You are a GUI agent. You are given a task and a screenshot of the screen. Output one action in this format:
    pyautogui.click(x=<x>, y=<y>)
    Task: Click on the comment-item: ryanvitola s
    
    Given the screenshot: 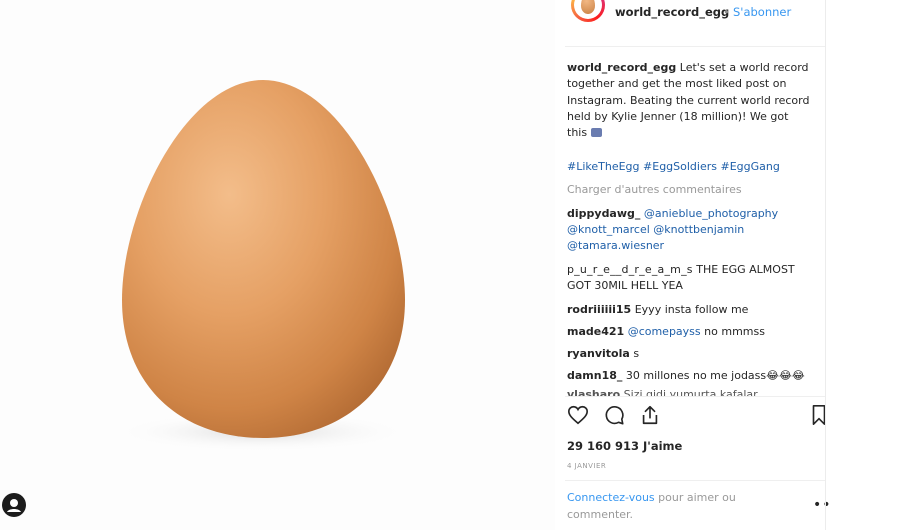 What is the action you would take?
    pyautogui.click(x=603, y=353)
    